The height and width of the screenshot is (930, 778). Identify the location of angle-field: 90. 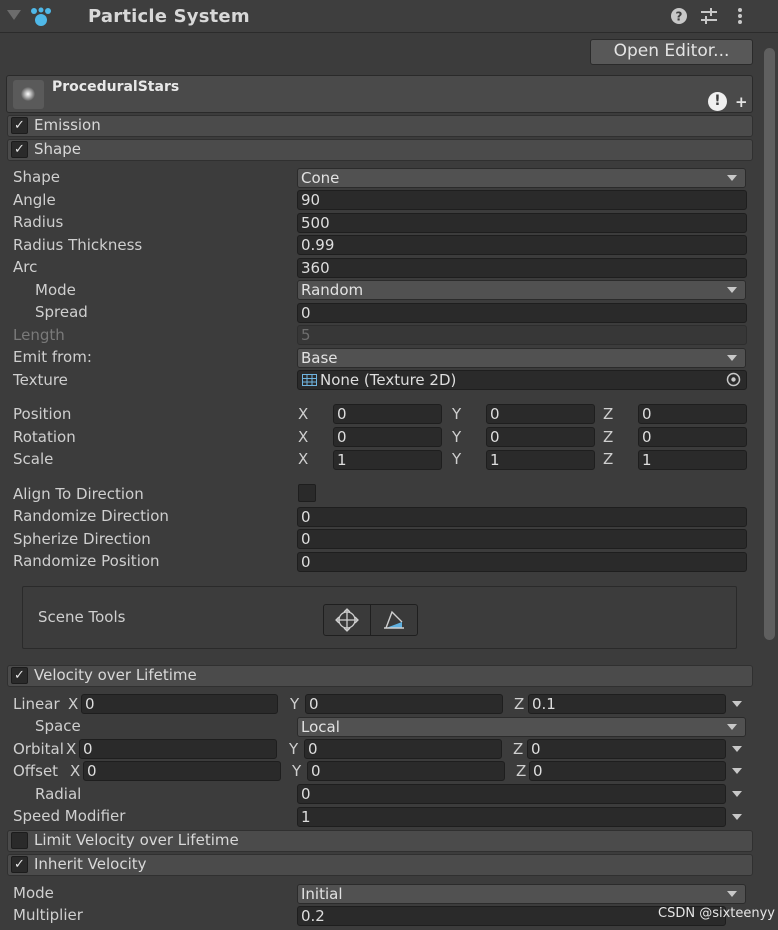
(522, 200).